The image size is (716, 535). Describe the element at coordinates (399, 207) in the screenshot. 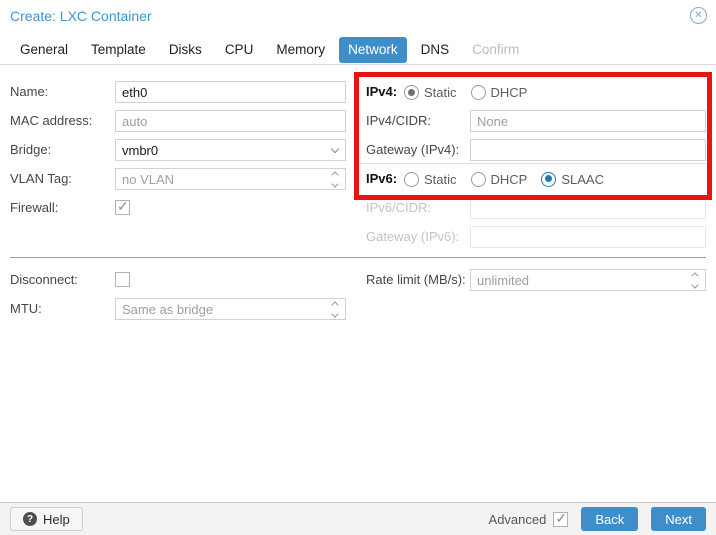

I see `ipv6-cidr-label: IPv6/CIDR:` at that location.